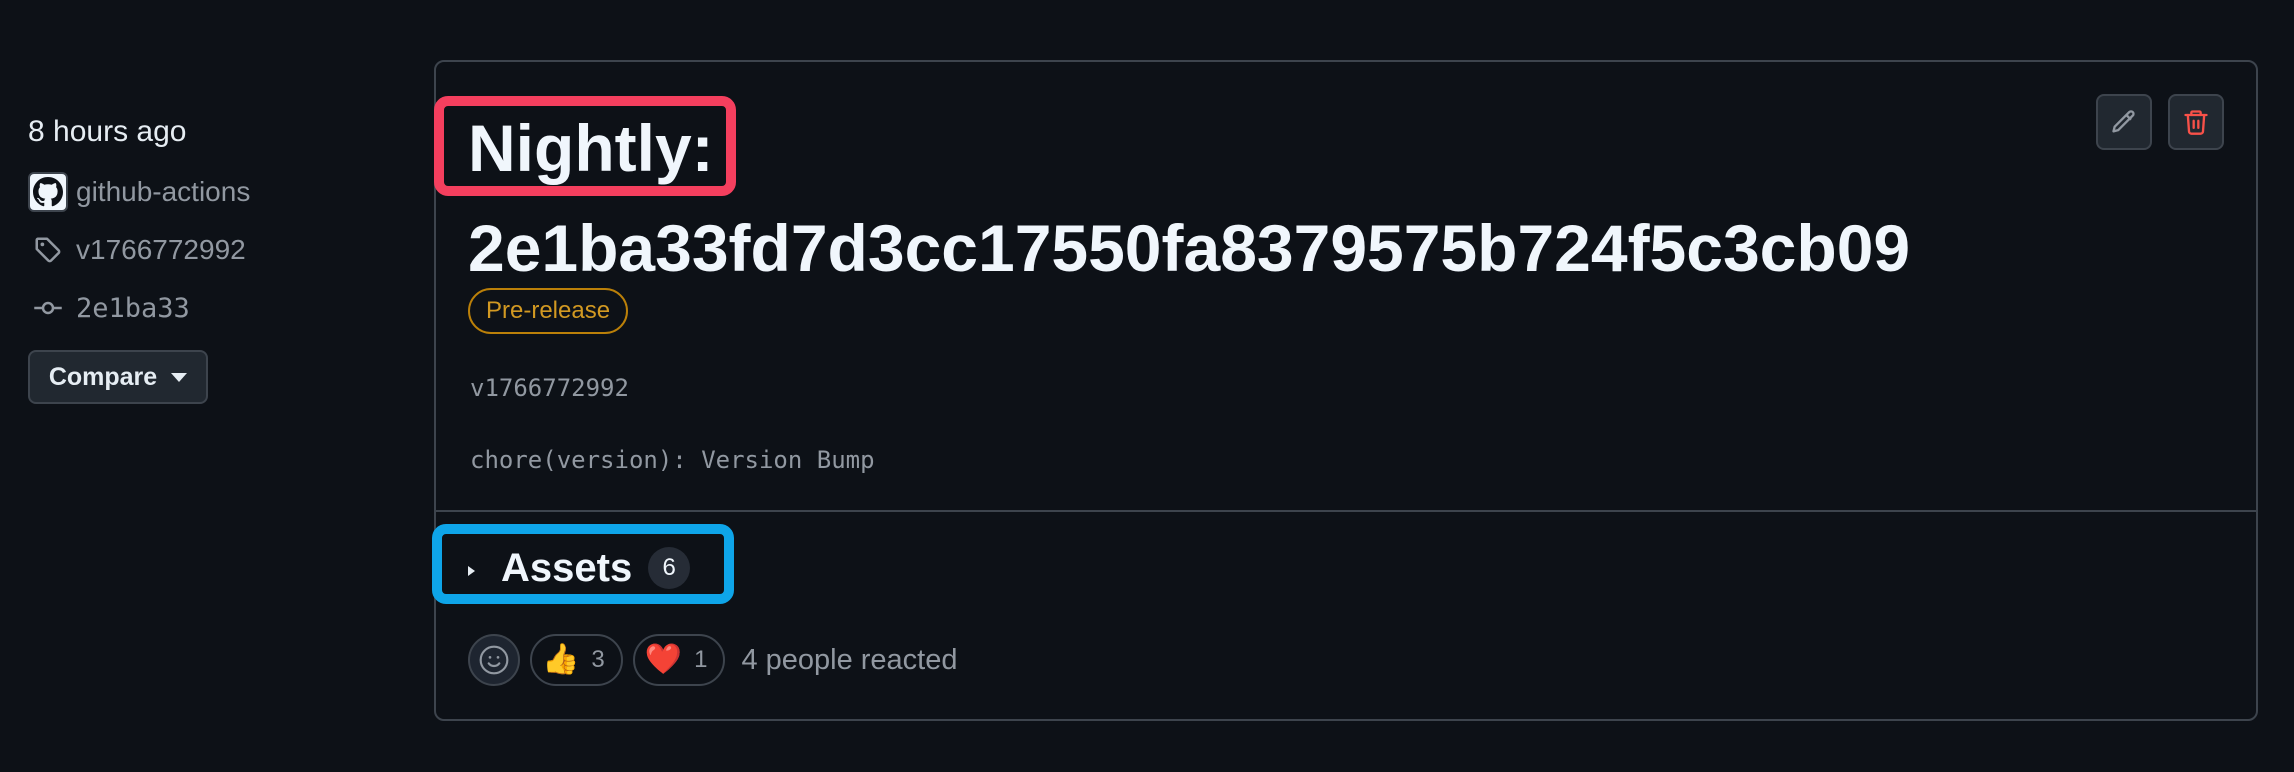 The width and height of the screenshot is (2294, 772). I want to click on compare-button: Compare, so click(118, 377).